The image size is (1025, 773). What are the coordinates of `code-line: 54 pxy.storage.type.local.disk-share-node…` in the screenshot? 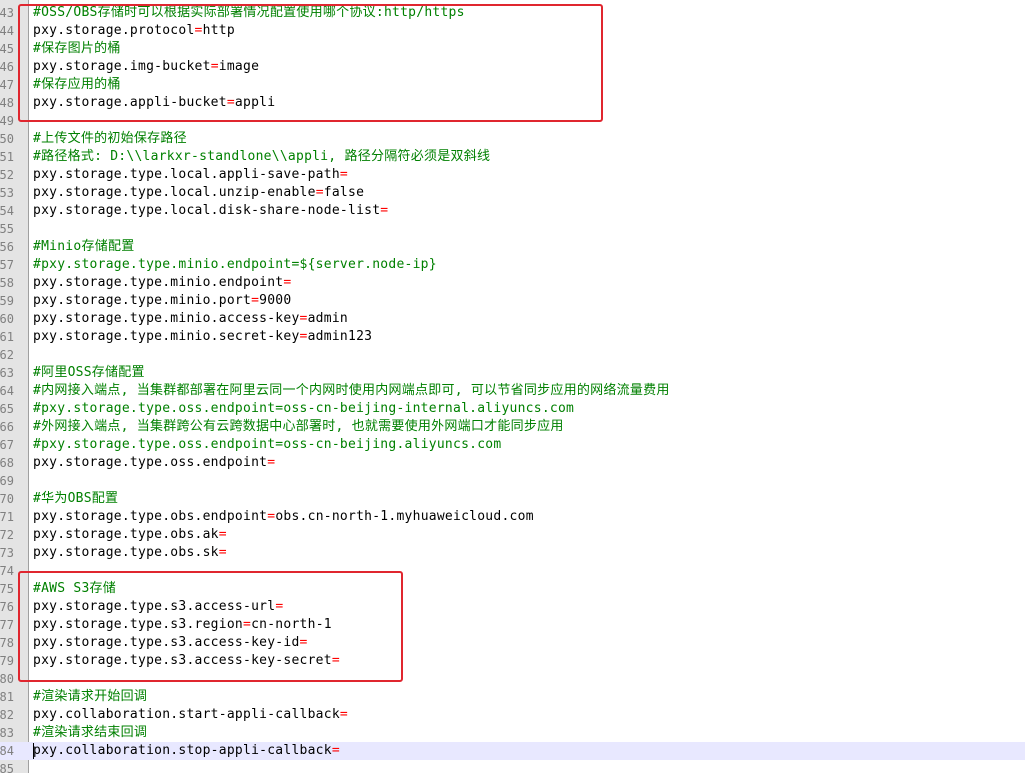 It's located at (512, 211).